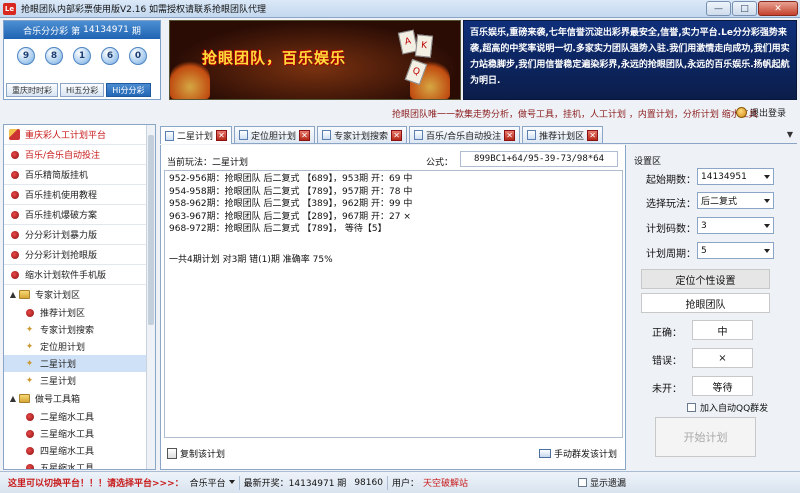 The width and height of the screenshot is (800, 493). I want to click on tab-label: 定位胆计划, so click(274, 136).